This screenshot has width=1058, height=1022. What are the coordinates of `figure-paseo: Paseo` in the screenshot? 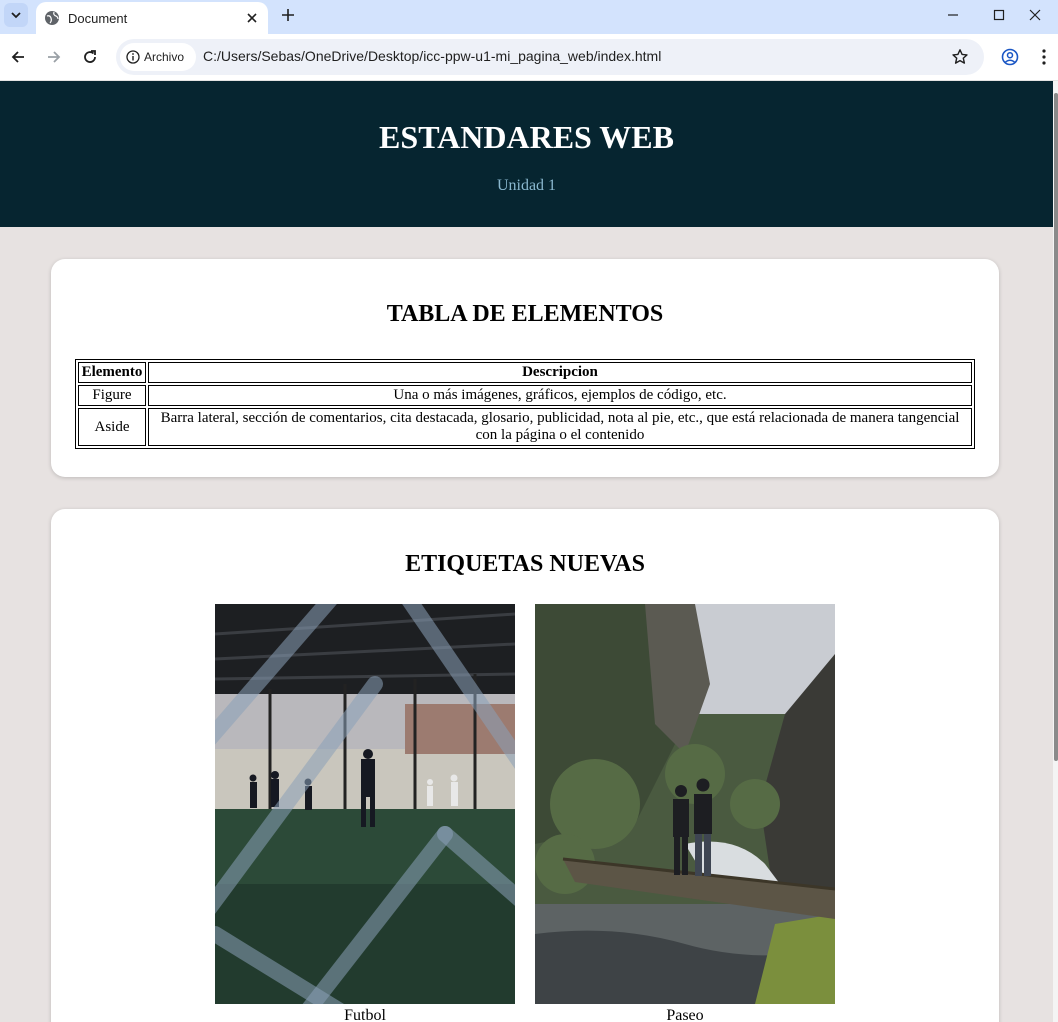 It's located at (685, 813).